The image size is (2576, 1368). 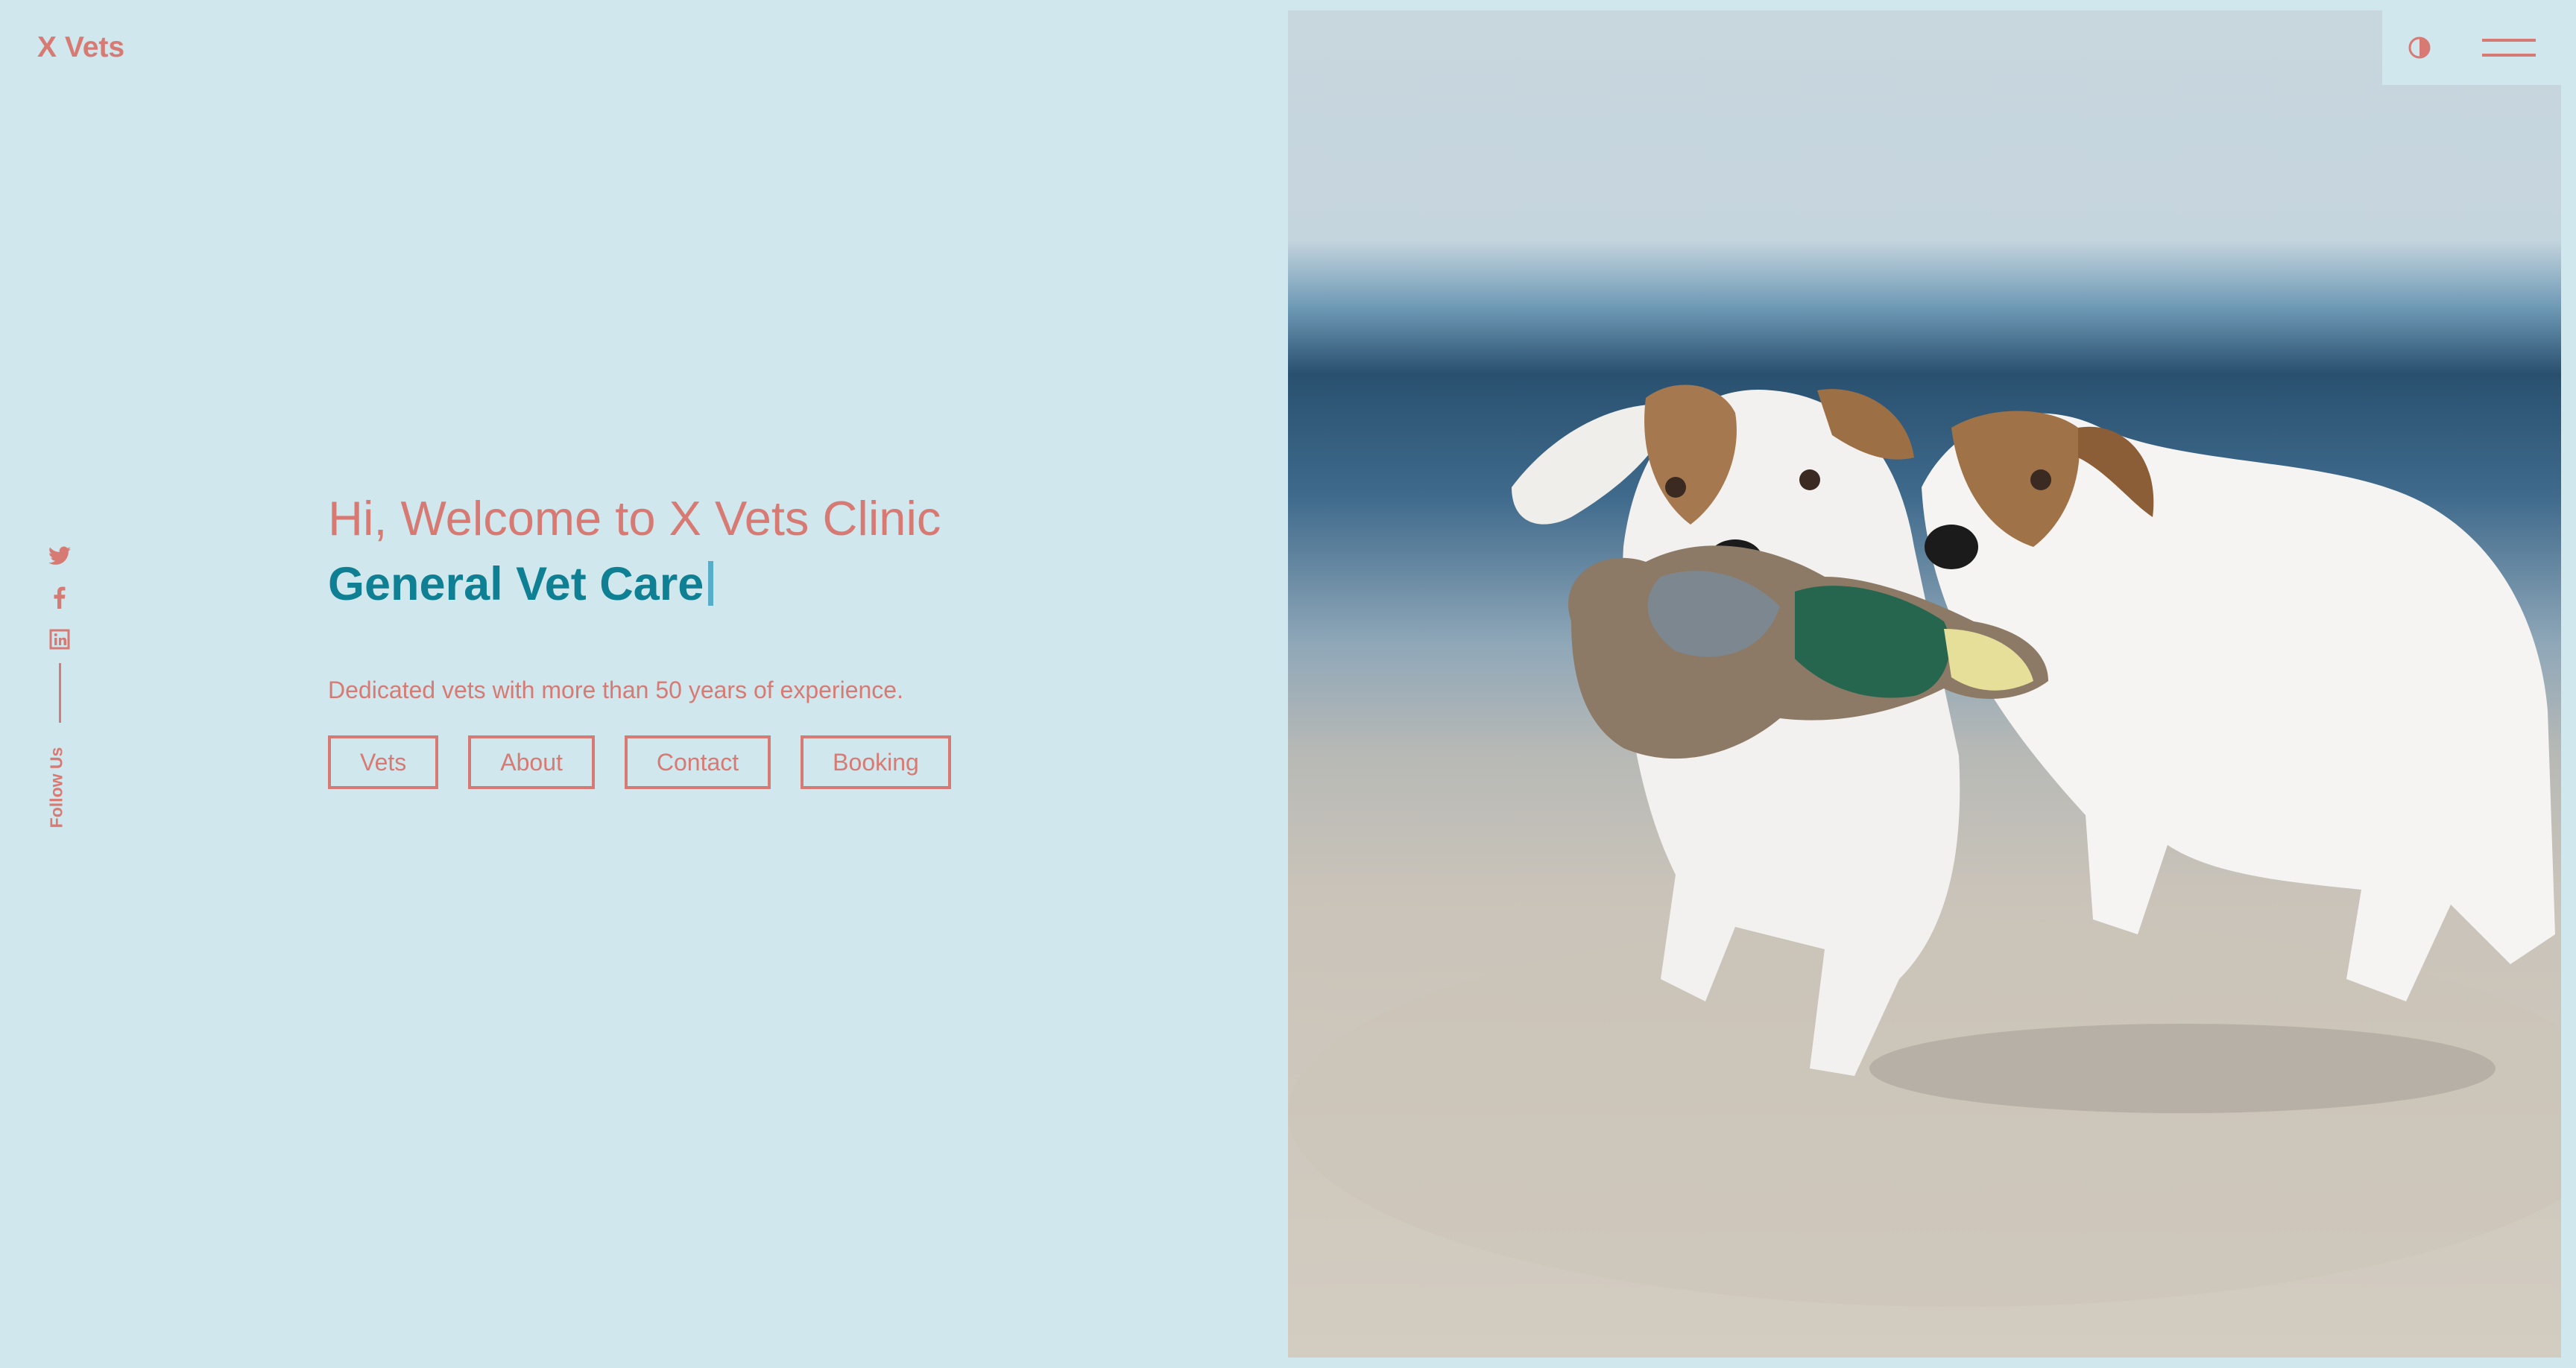 I want to click on menu-icon, so click(x=2509, y=40).